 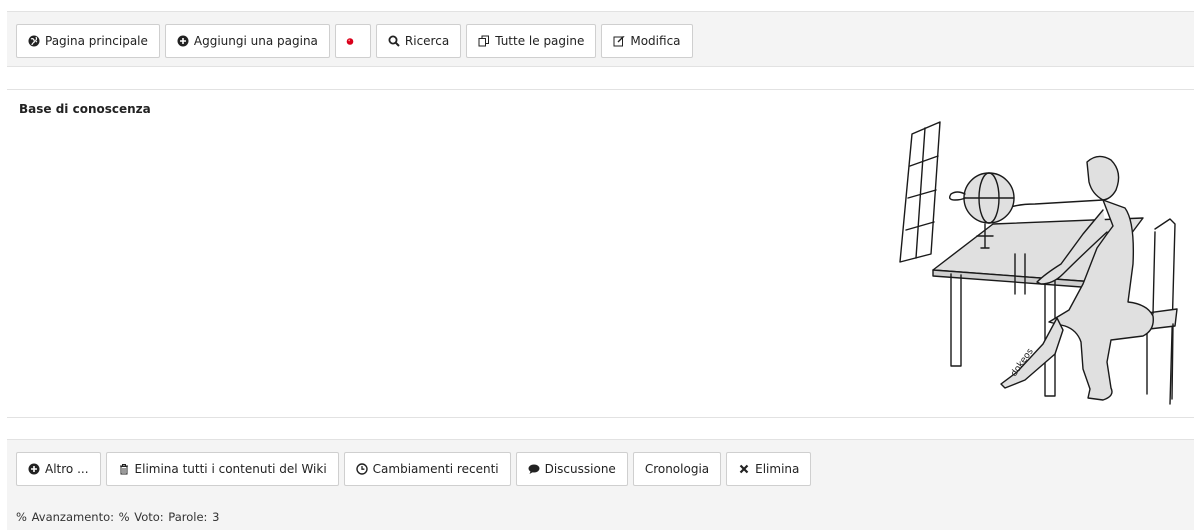 What do you see at coordinates (534, 469) in the screenshot?
I see `comment-icon` at bounding box center [534, 469].